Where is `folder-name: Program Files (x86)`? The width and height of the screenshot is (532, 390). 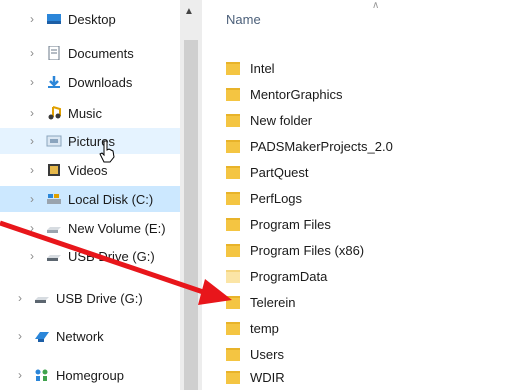
folder-name: Program Files (x86) is located at coordinates (307, 250).